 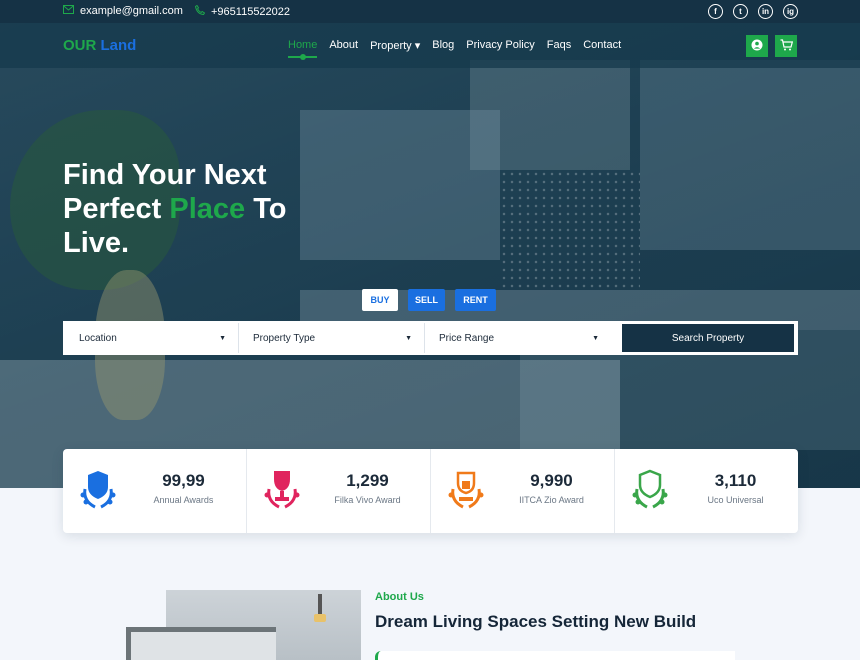 What do you see at coordinates (790, 11) in the screenshot?
I see `instagram-icon: ig` at bounding box center [790, 11].